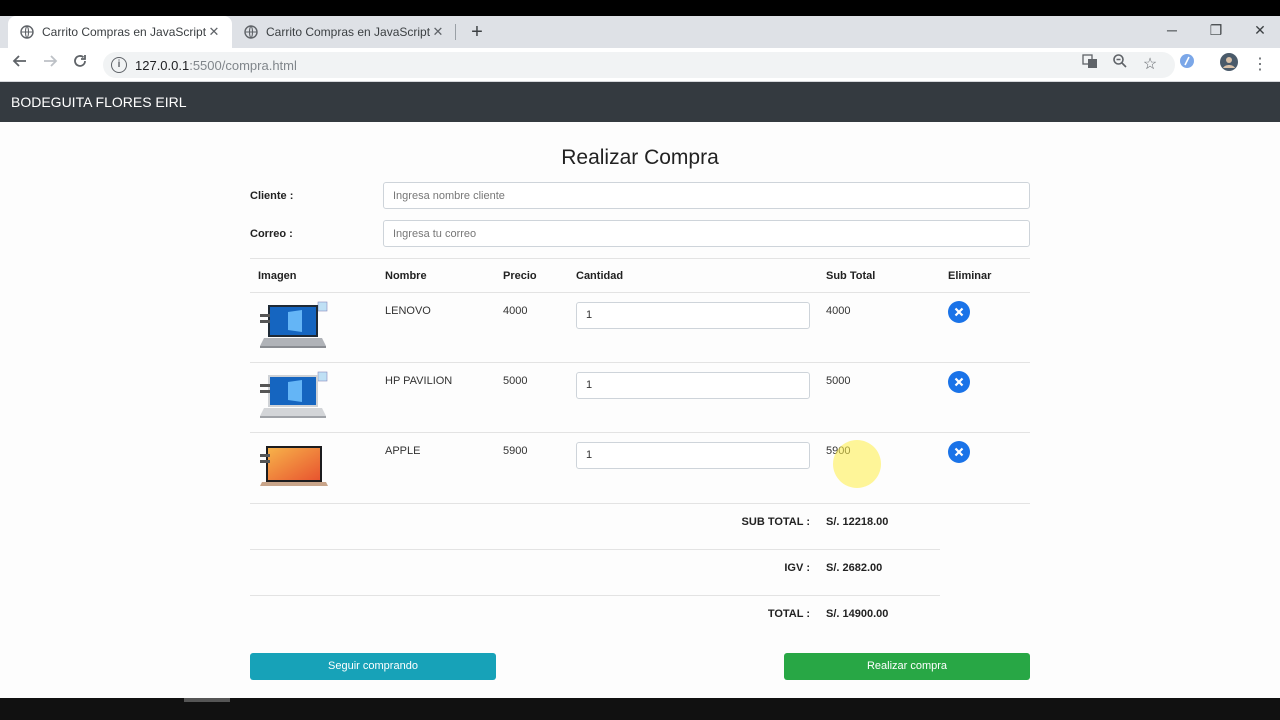  Describe the element at coordinates (408, 311) in the screenshot. I see `product-name: LENOVO` at that location.